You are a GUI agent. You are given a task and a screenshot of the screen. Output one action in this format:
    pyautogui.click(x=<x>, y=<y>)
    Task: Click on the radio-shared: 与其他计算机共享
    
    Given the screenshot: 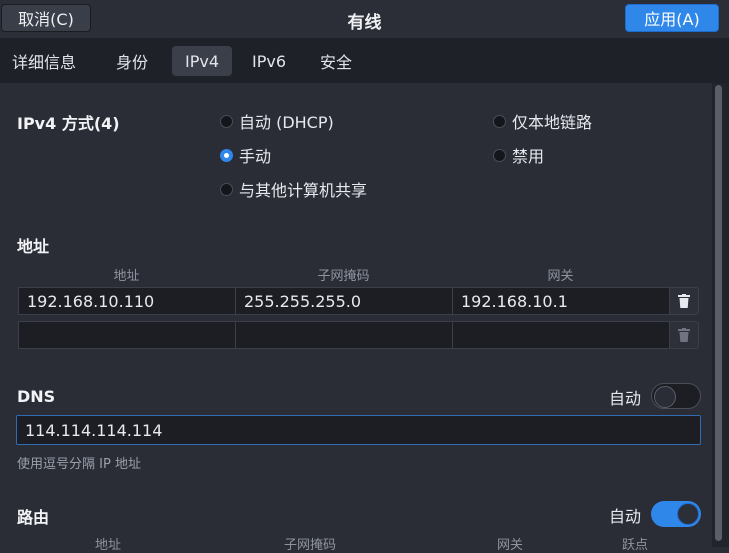 What is the action you would take?
    pyautogui.click(x=293, y=189)
    